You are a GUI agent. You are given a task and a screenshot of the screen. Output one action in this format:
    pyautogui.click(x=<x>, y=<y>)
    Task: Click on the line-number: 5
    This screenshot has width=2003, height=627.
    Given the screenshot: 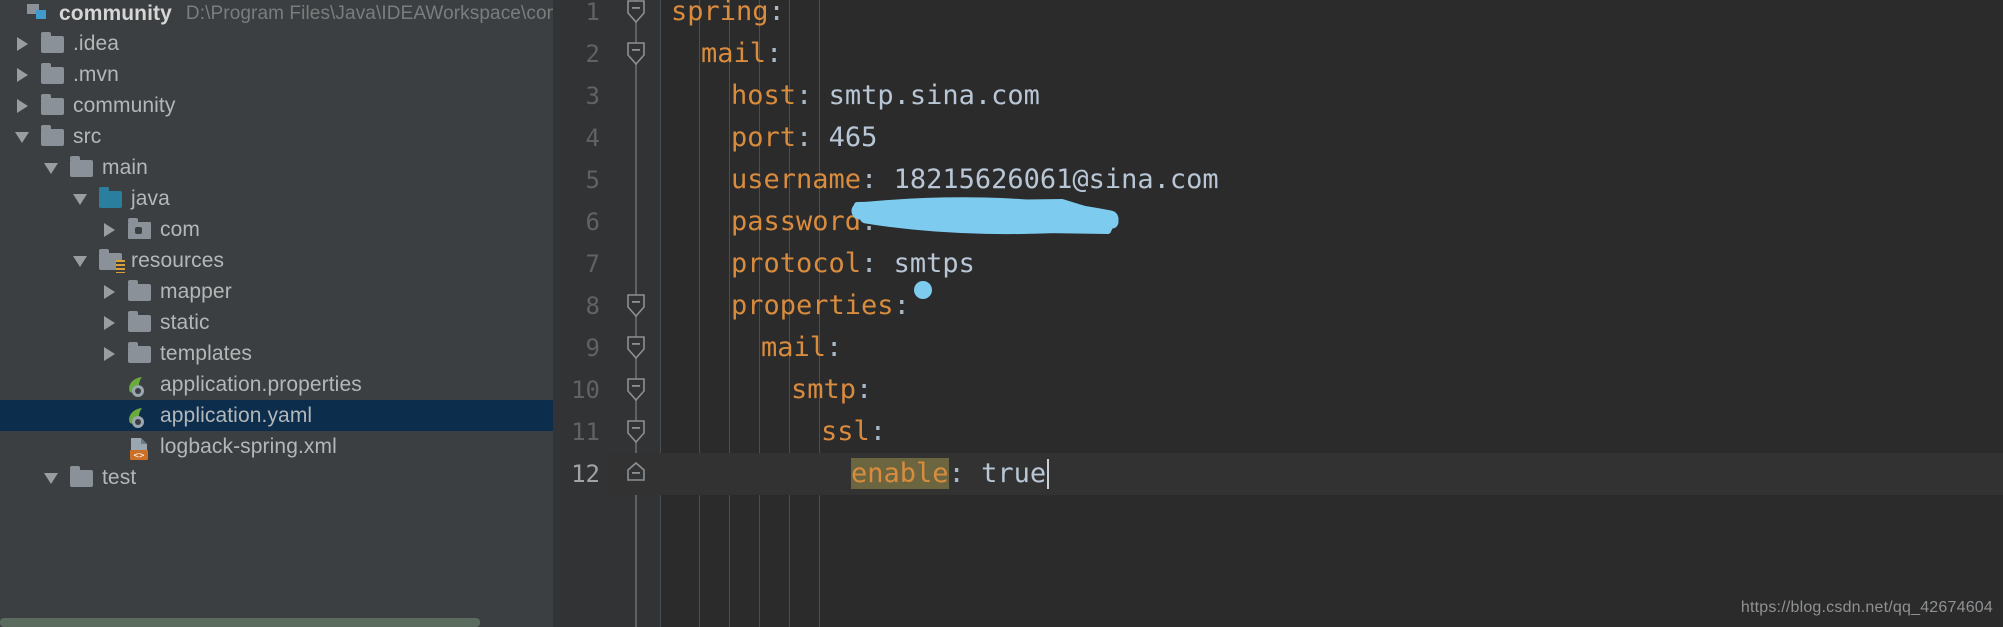 What is the action you would take?
    pyautogui.click(x=592, y=180)
    